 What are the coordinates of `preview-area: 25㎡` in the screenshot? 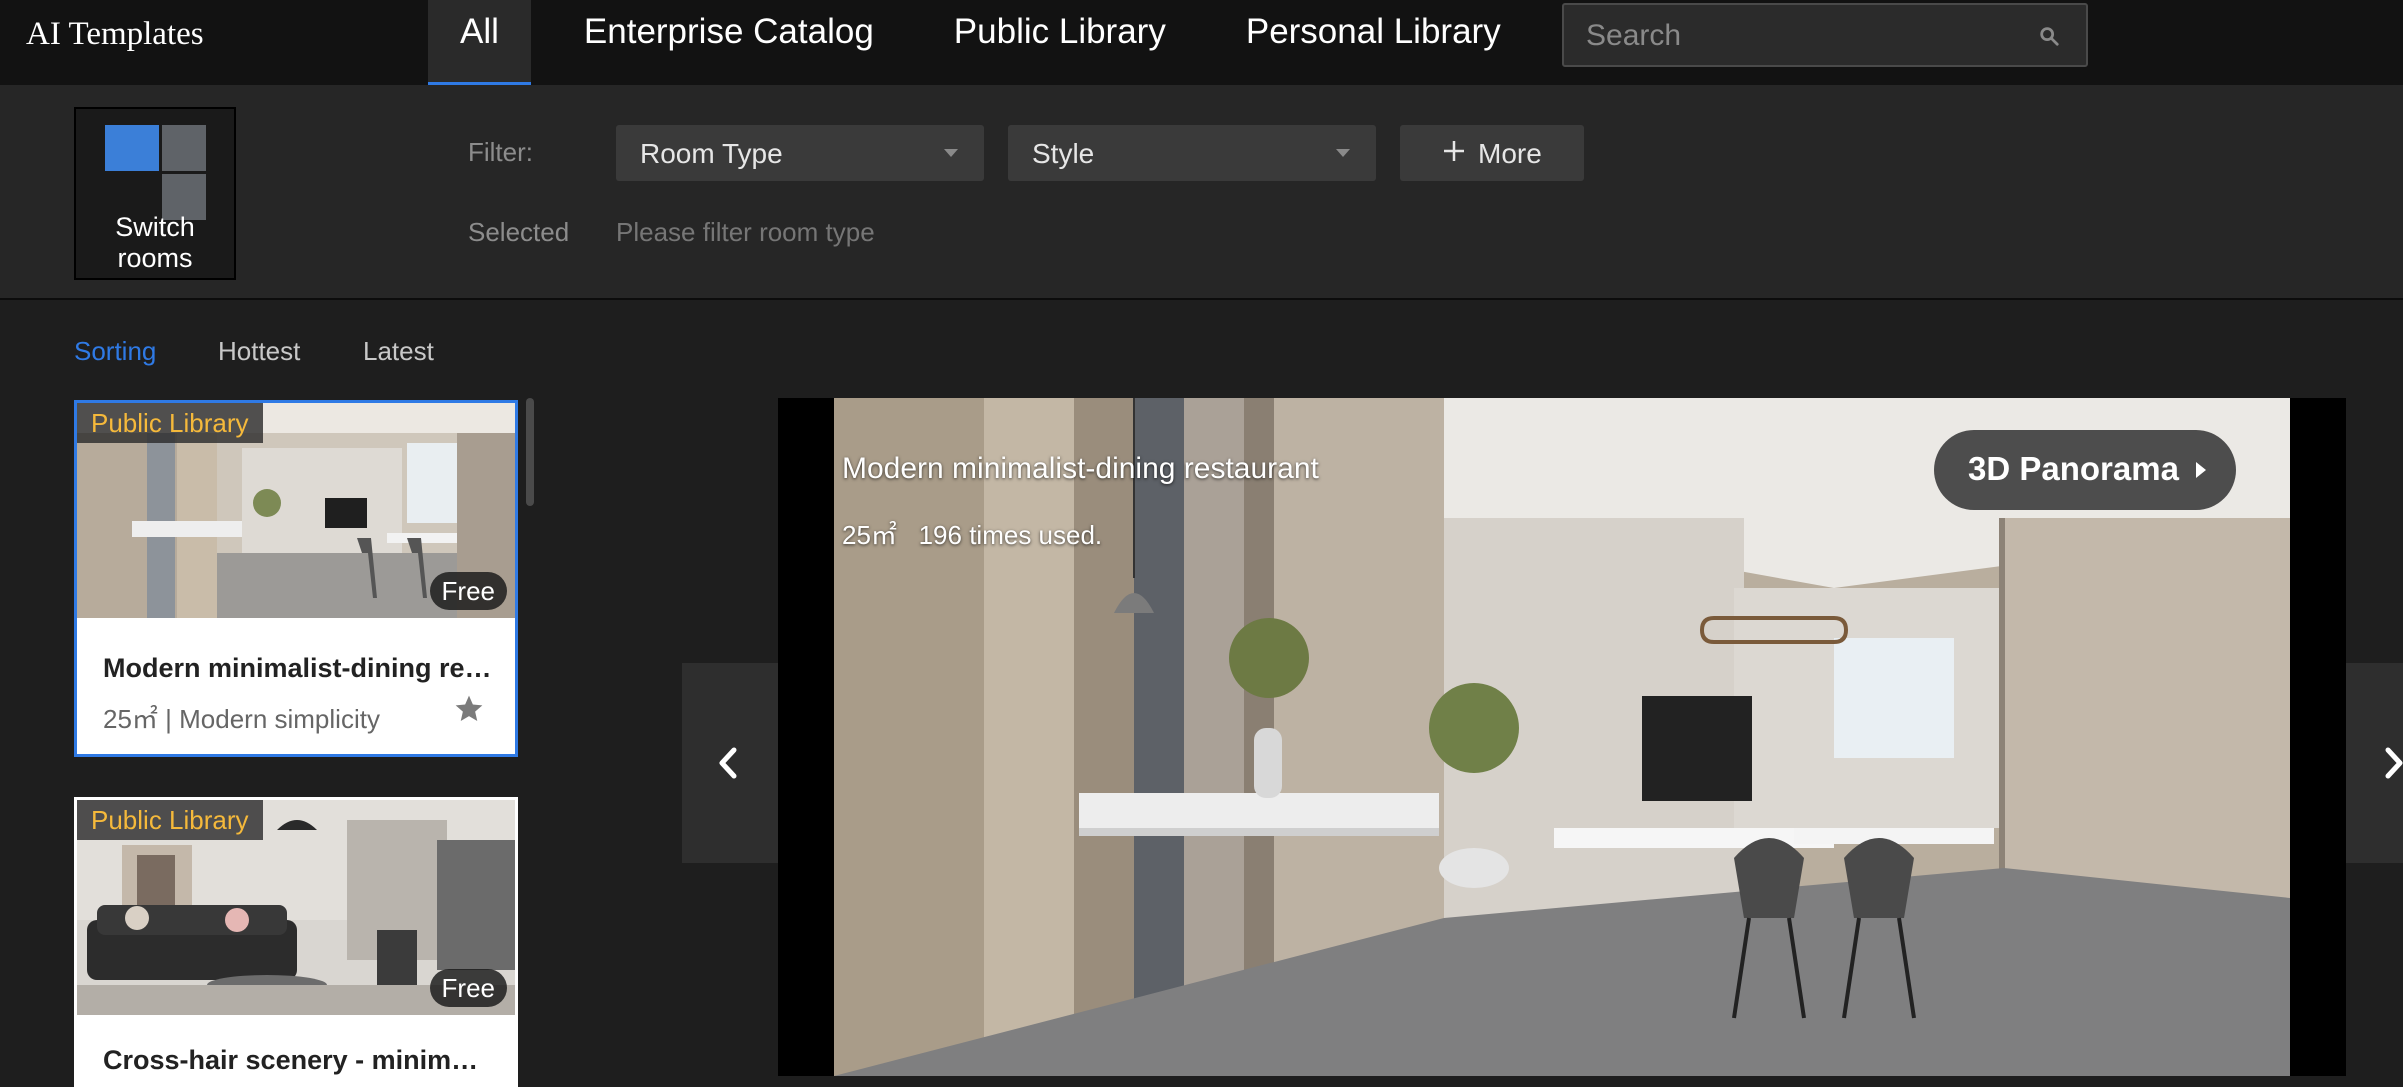 It's located at (869, 535).